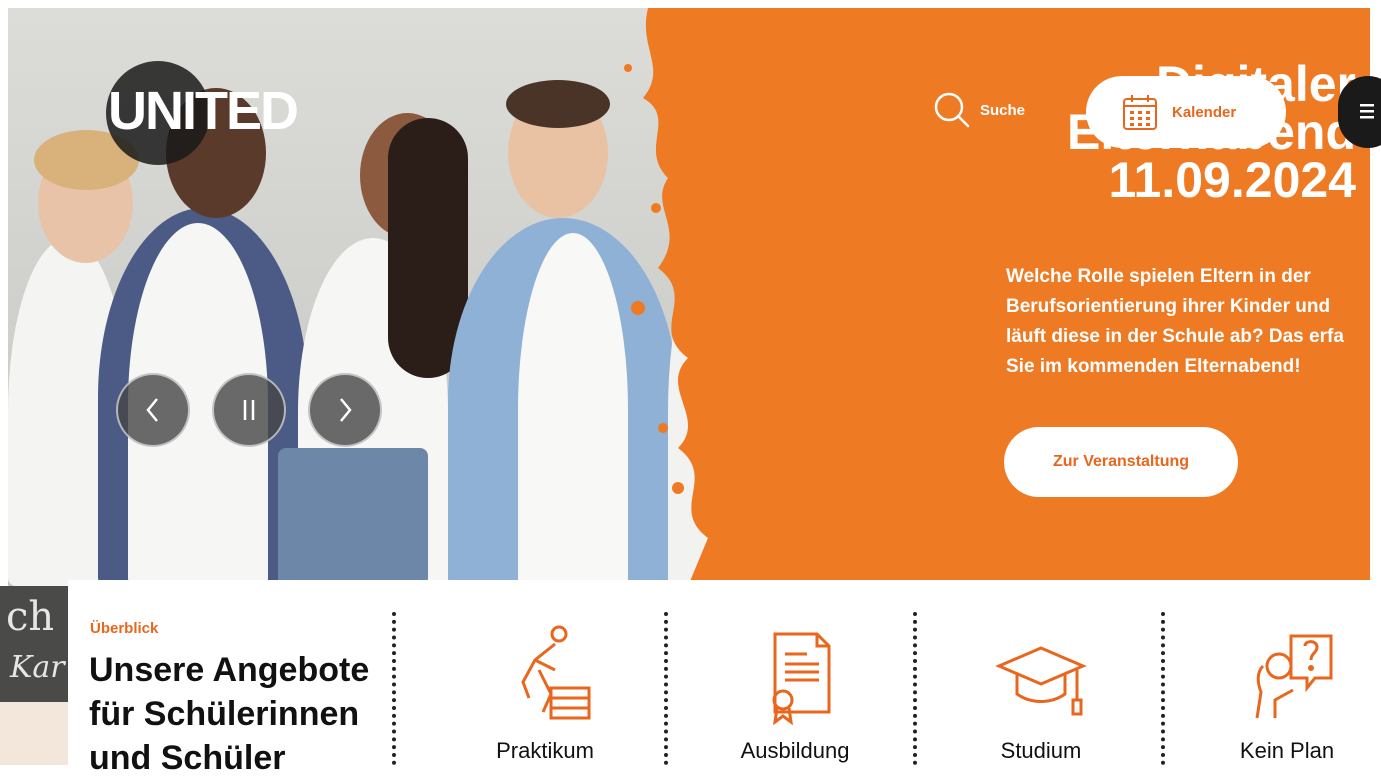  I want to click on description-line: Berufsorientierung ihrer Kinder und, so click(1168, 306).